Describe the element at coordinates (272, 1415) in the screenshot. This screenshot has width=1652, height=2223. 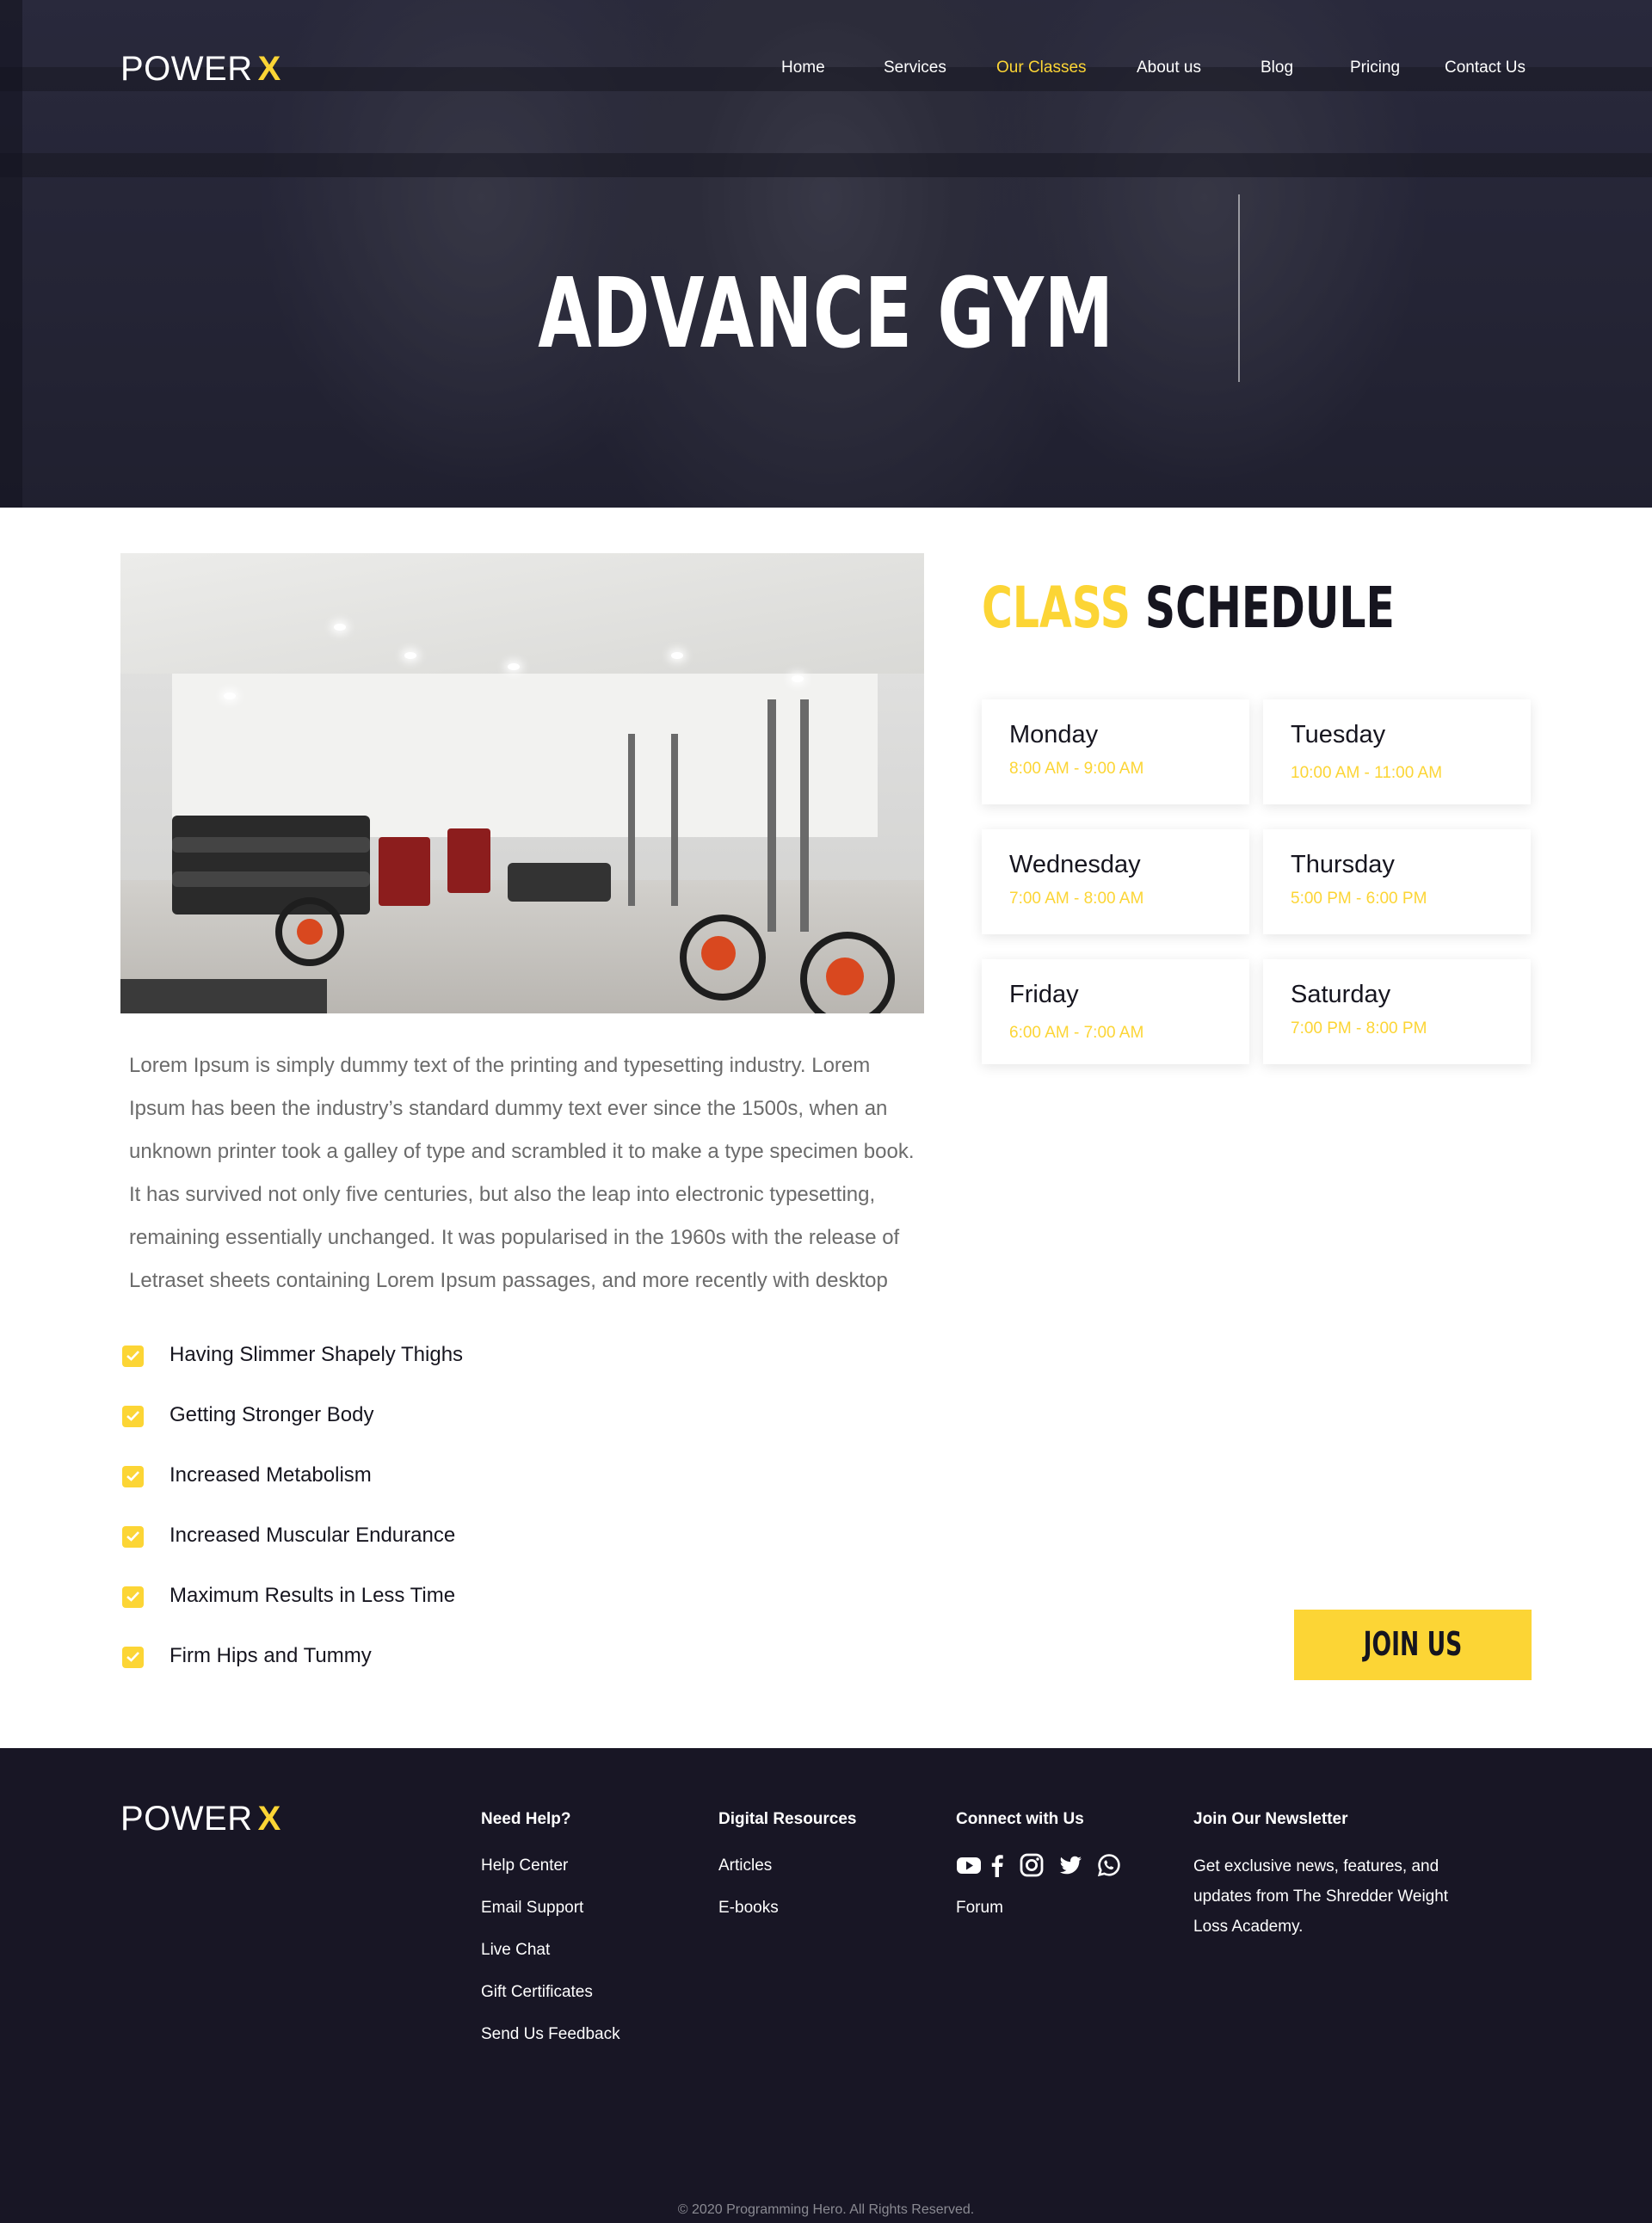
I see `benefit-label: Getting Stronger Body` at that location.